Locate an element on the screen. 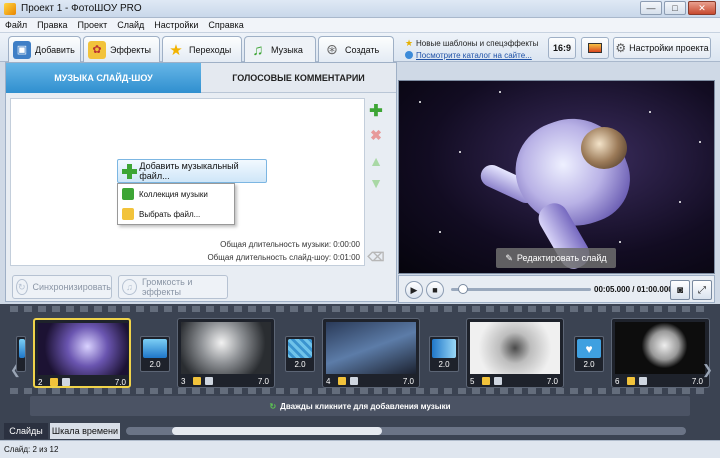 The height and width of the screenshot is (458, 720). maximize-button: □ is located at coordinates (675, 8).